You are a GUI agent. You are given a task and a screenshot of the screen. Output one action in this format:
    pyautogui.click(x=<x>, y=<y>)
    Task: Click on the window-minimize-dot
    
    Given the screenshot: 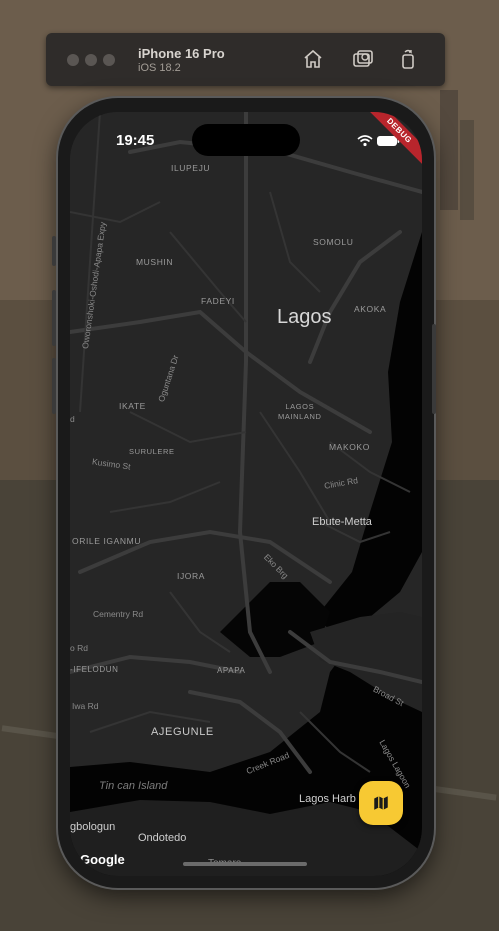 What is the action you would take?
    pyautogui.click(x=91, y=60)
    